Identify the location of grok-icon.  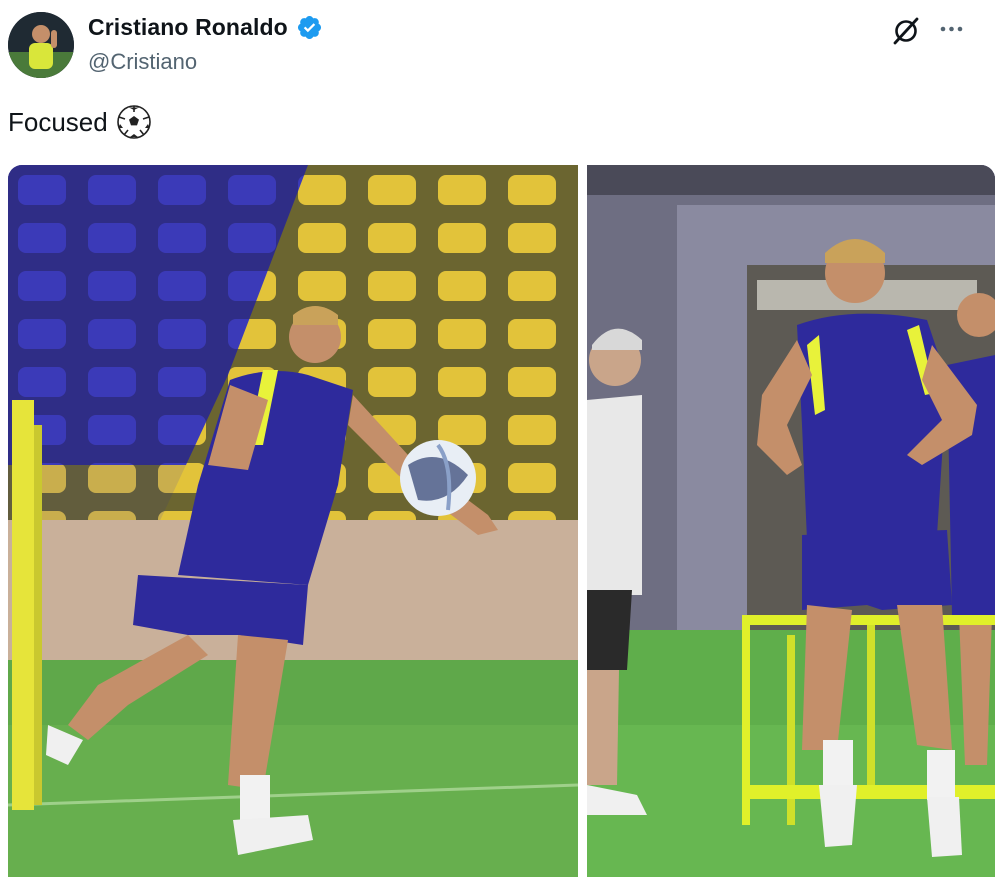
(906, 31).